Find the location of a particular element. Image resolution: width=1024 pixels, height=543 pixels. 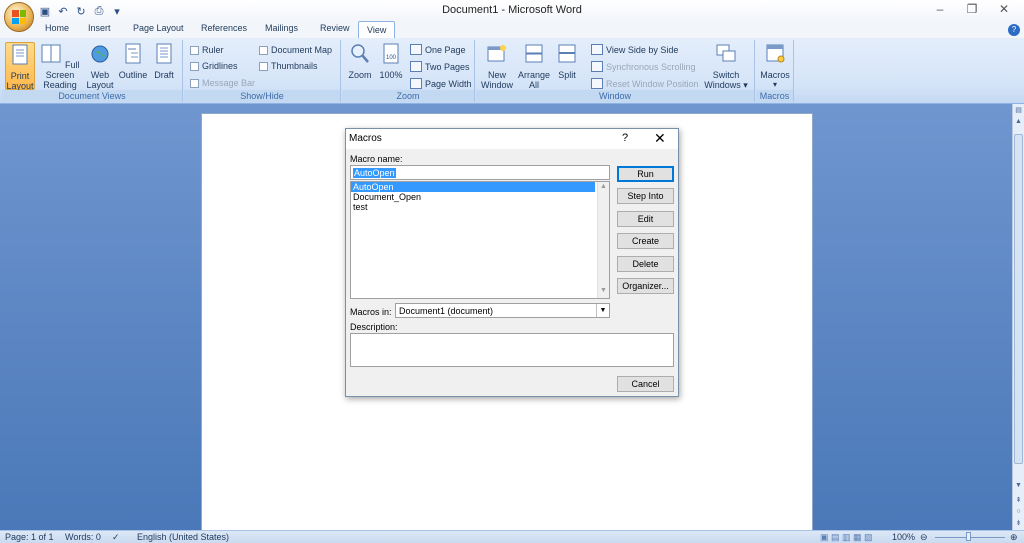

one-page-label: One Page is located at coordinates (445, 49).